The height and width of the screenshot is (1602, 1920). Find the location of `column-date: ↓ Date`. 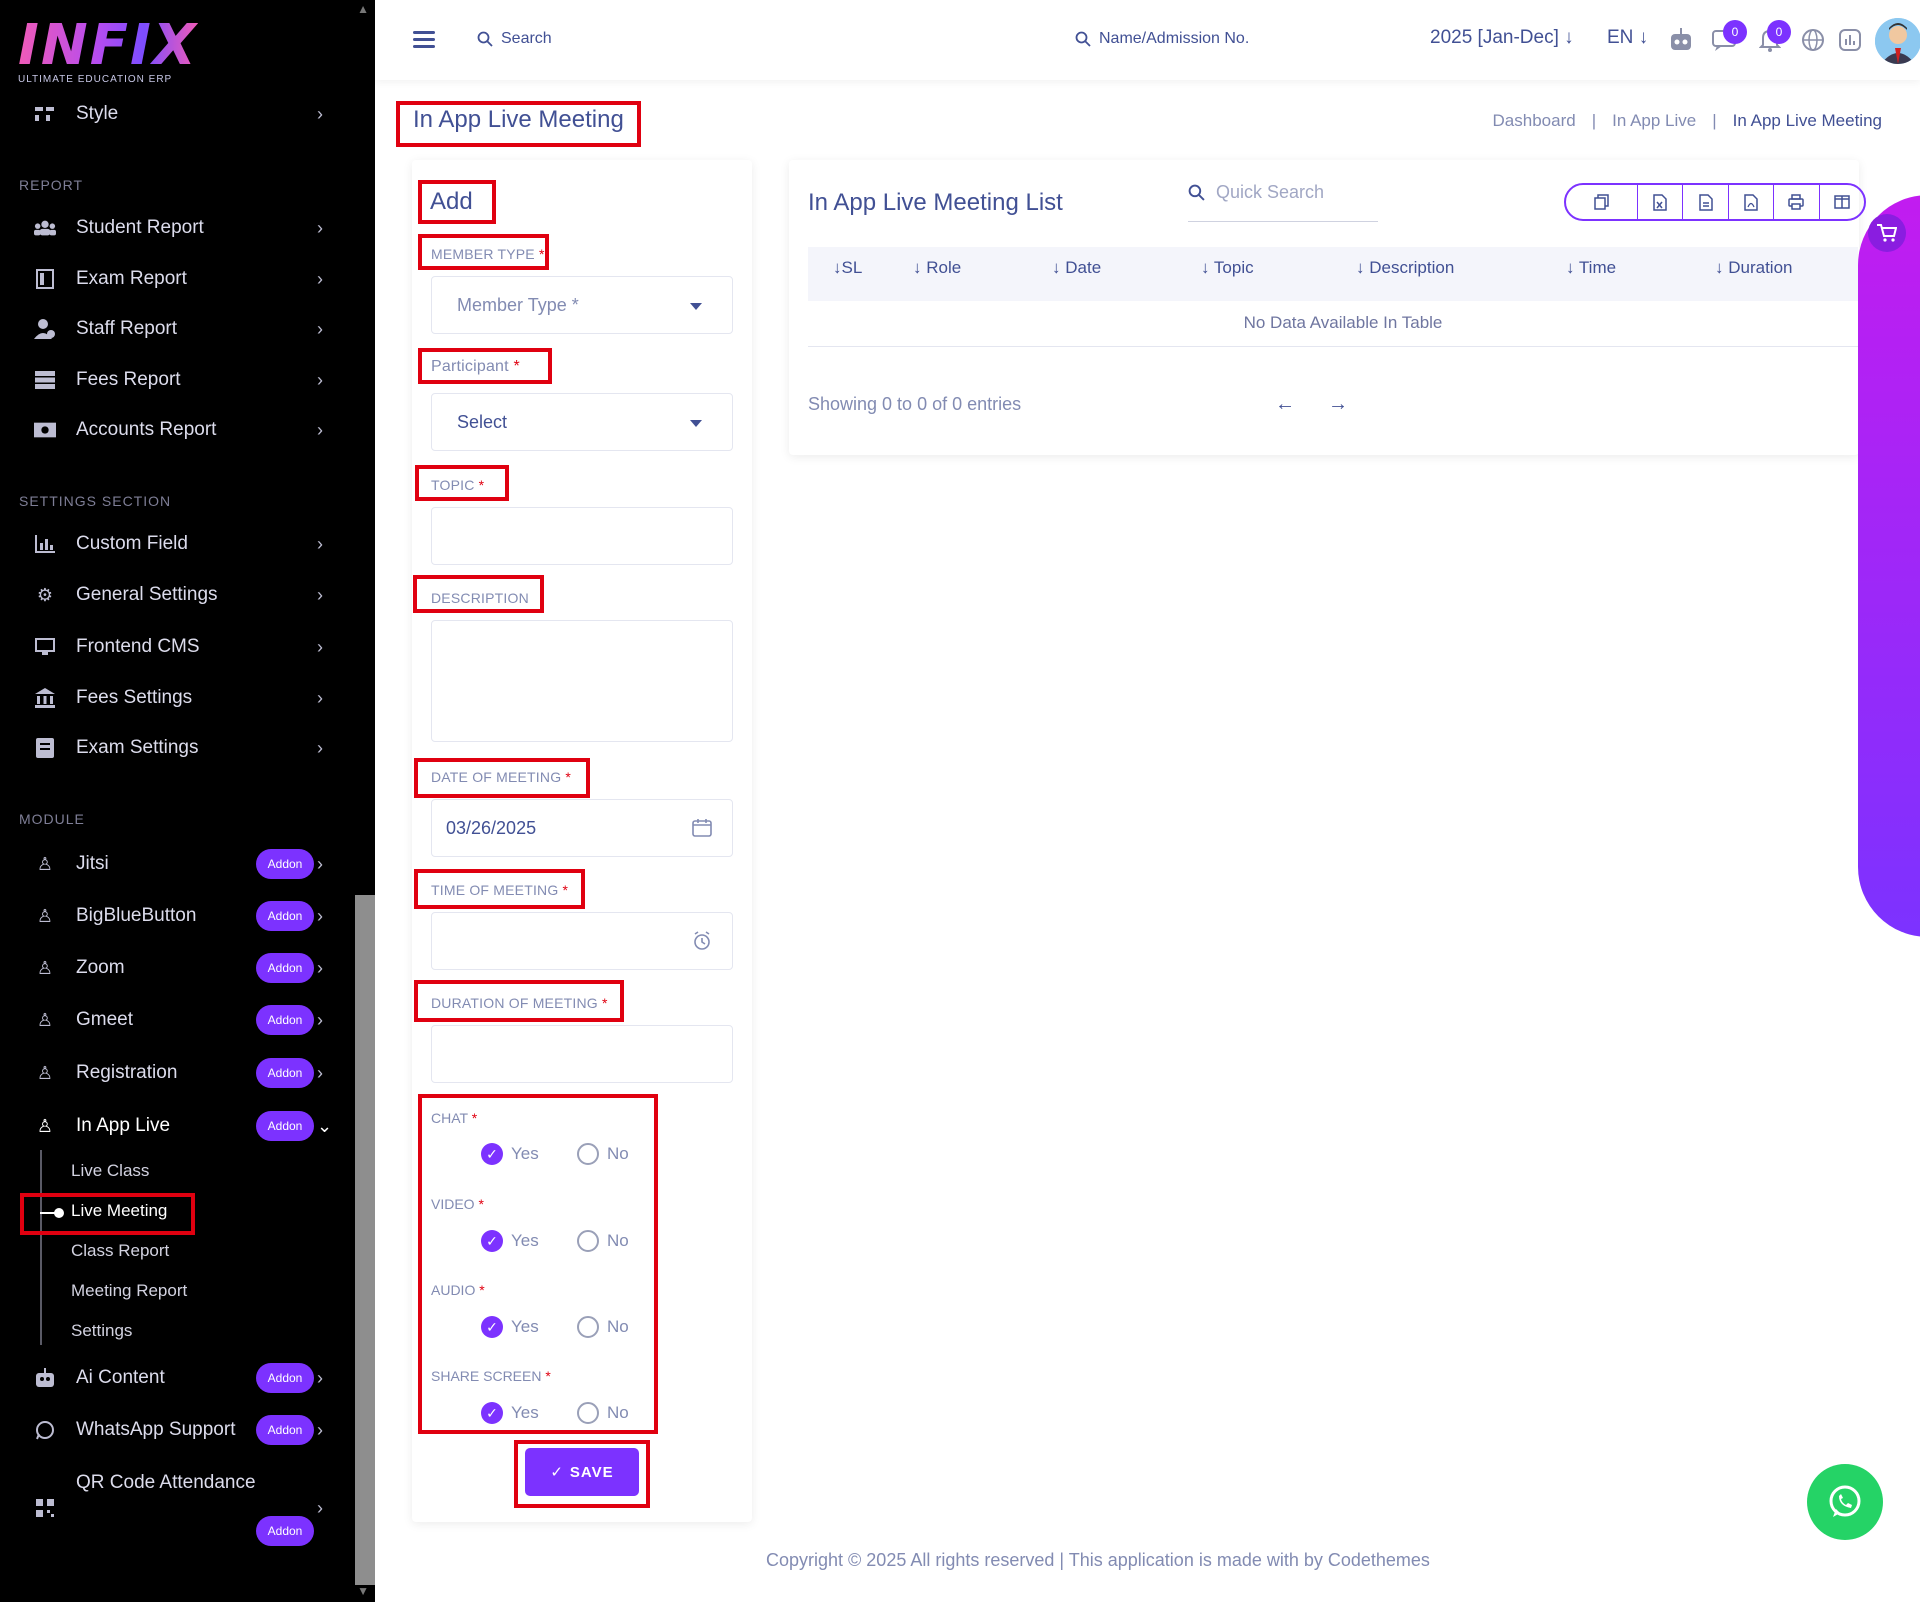

column-date: ↓ Date is located at coordinates (1076, 268).